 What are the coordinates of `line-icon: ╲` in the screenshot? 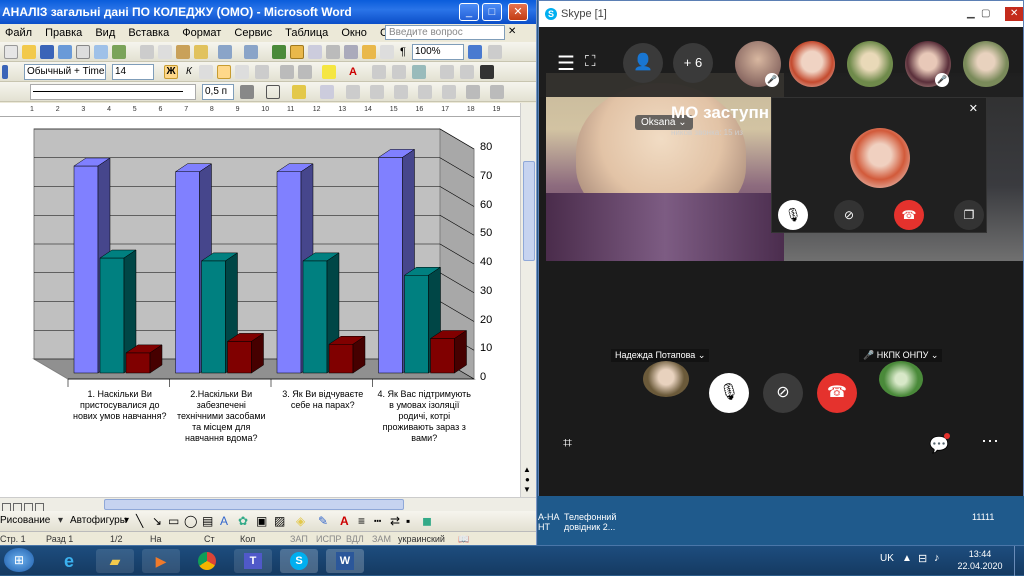 It's located at (139, 521).